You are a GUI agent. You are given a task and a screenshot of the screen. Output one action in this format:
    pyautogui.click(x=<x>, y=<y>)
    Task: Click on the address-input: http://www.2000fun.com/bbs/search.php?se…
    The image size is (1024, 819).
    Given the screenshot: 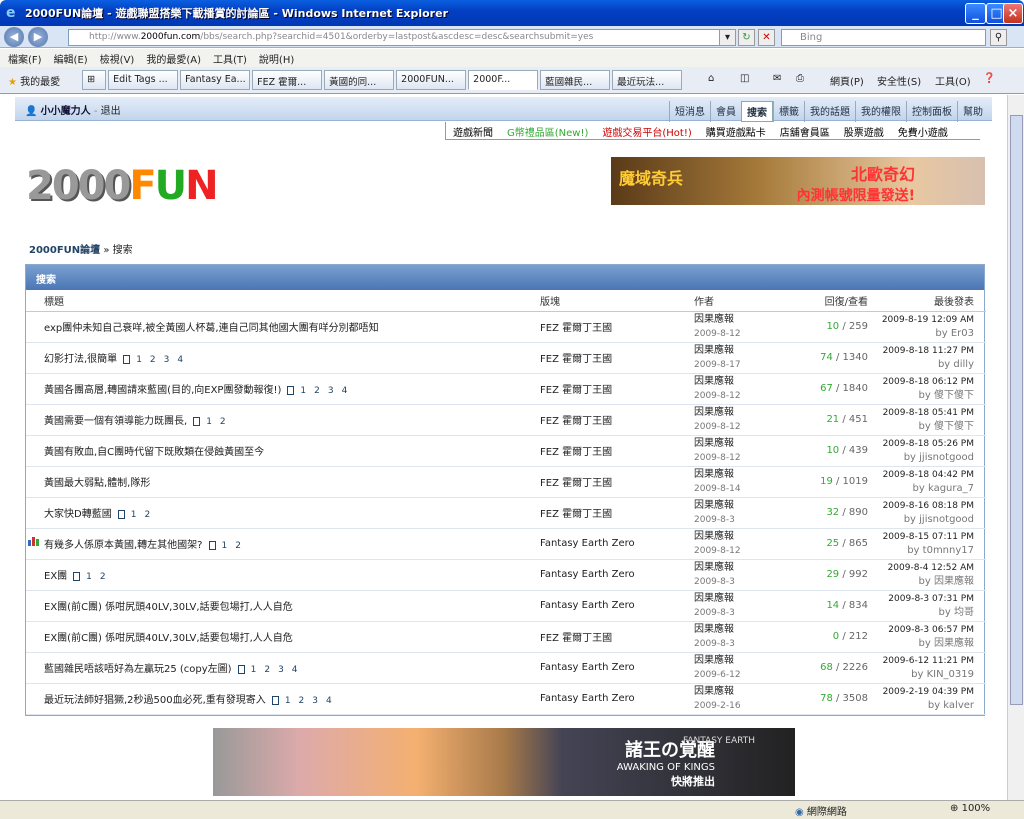 What is the action you would take?
    pyautogui.click(x=400, y=37)
    